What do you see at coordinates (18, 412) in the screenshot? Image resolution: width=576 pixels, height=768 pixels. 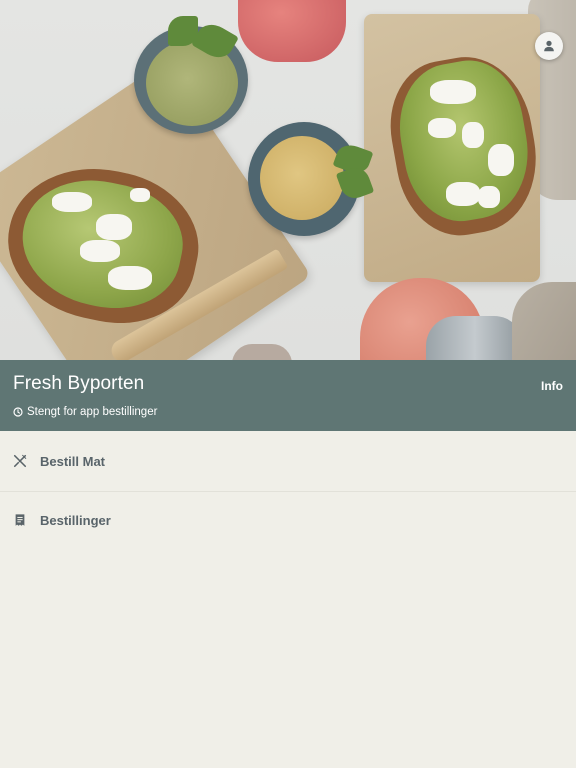 I see `clock-icon` at bounding box center [18, 412].